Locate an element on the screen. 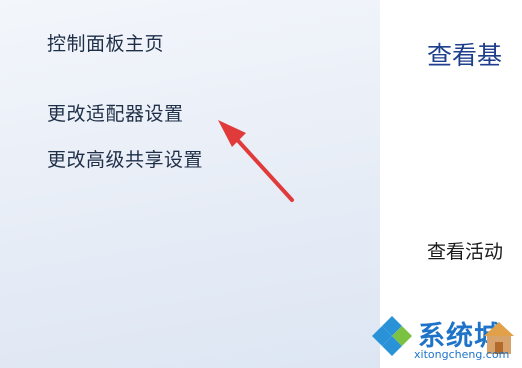 This screenshot has width=522, height=368. sidebar-item-change-adapter-settings: 更改适配器设置 is located at coordinates (115, 112).